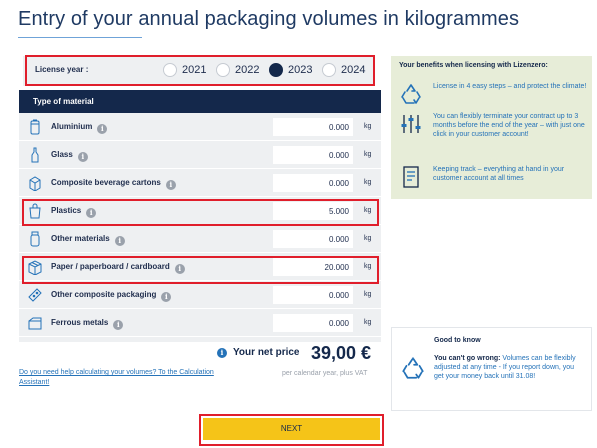  What do you see at coordinates (35, 295) in the screenshot?
I see `blister-pack-icon` at bounding box center [35, 295].